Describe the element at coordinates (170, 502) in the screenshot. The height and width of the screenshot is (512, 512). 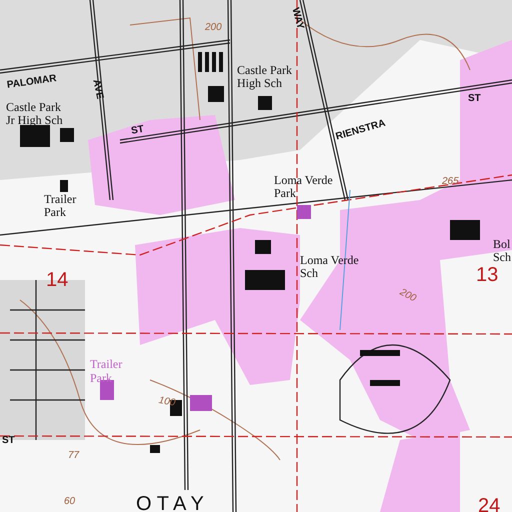
I see `town-label: O T A Y` at that location.